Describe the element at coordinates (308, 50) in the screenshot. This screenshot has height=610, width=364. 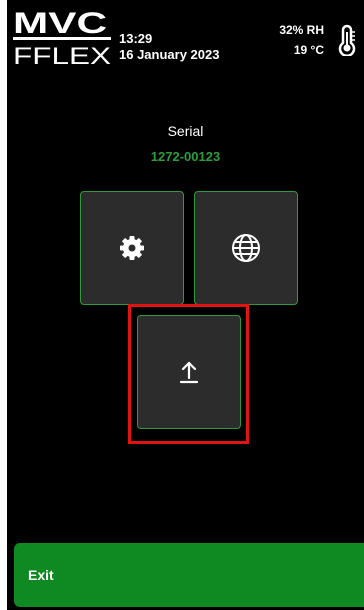
I see `temperature-value: 19 °C` at that location.